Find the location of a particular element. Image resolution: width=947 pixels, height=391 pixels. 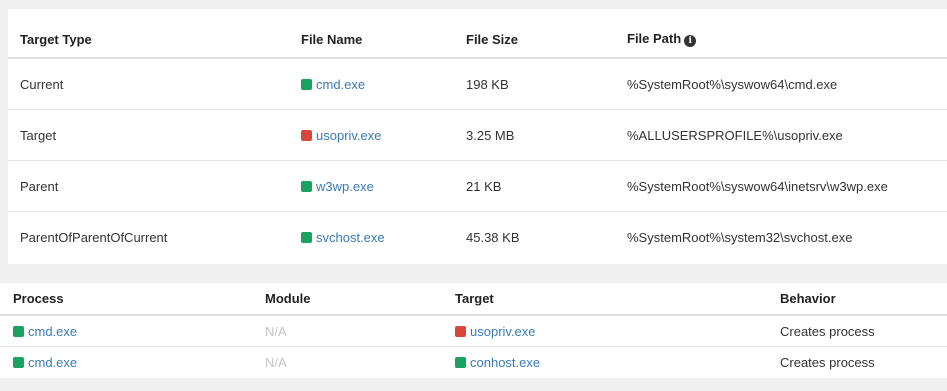

file-link: cmd.exe is located at coordinates (340, 84).